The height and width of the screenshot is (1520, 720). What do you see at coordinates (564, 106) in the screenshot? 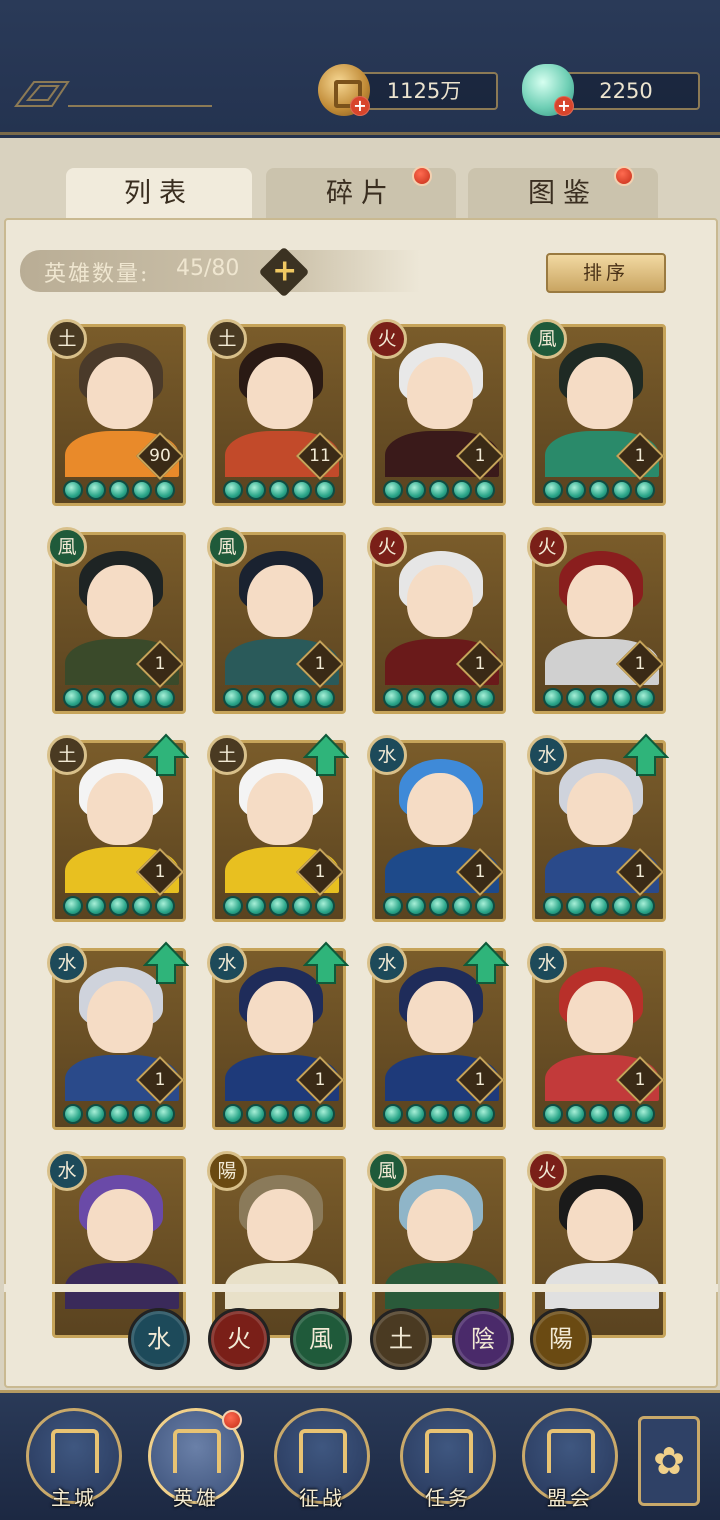
I see `add-jade-button: +` at bounding box center [564, 106].